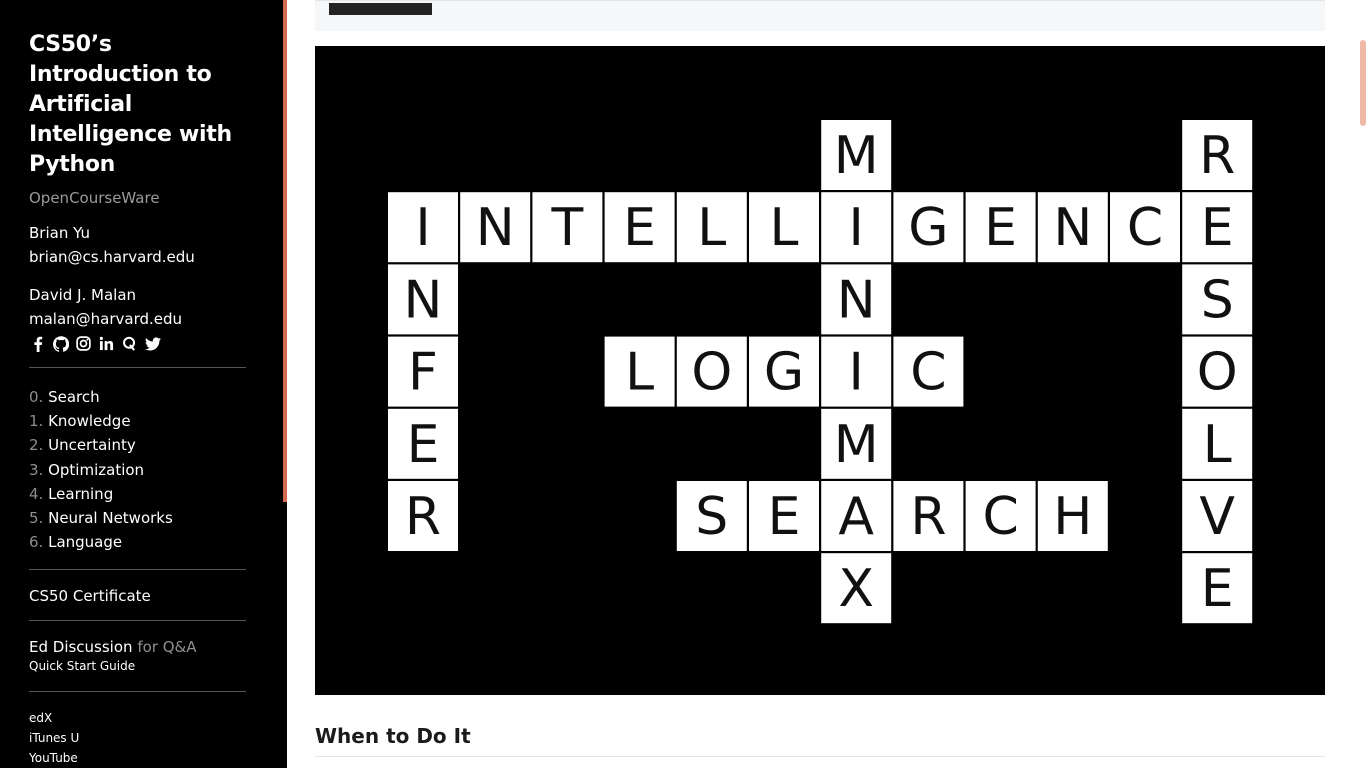  Describe the element at coordinates (92, 445) in the screenshot. I see `week-label: Uncertainty` at that location.